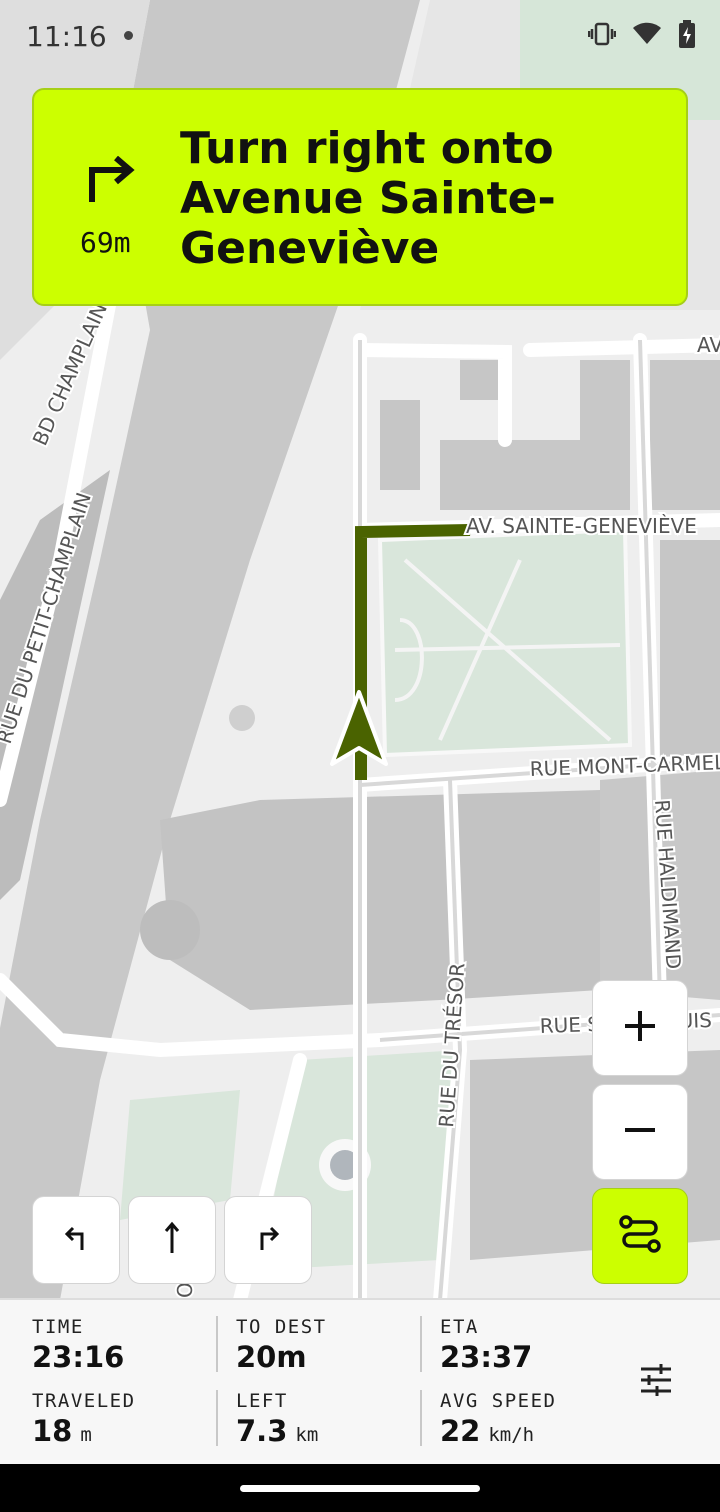 Image resolution: width=720 pixels, height=1512 pixels. What do you see at coordinates (486, 1345) in the screenshot?
I see `stat-eta: ETA 23:37` at bounding box center [486, 1345].